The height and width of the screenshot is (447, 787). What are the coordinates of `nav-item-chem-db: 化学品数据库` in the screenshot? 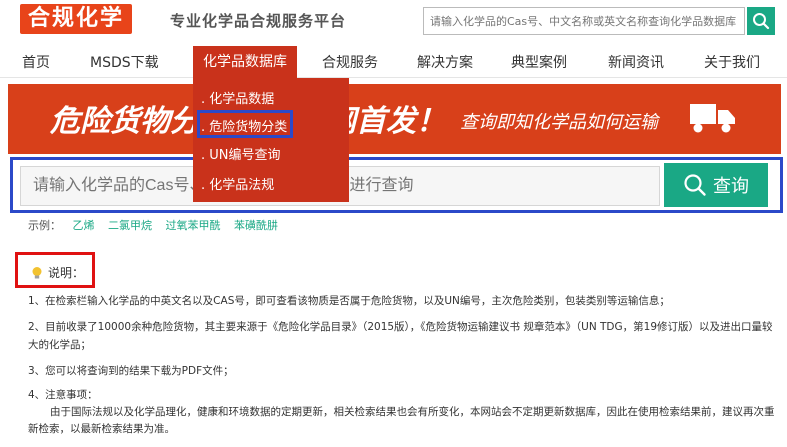 It's located at (245, 62).